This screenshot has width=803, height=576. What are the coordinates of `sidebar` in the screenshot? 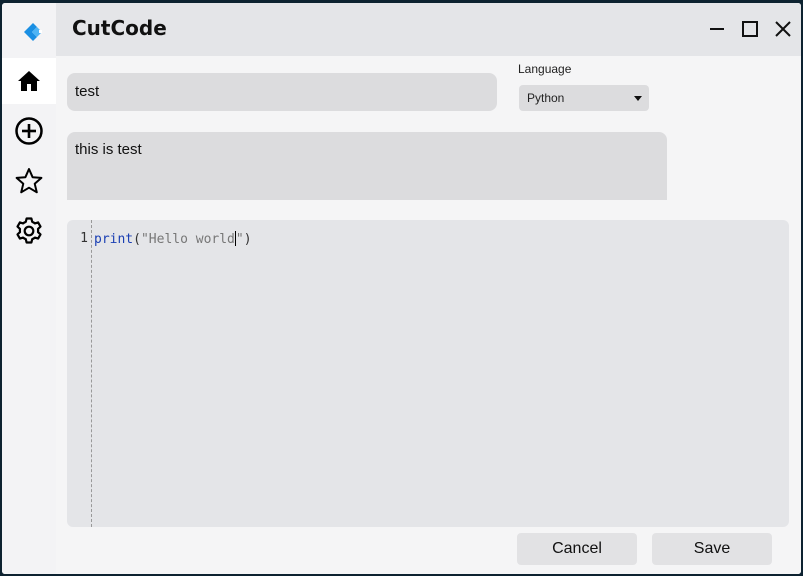 It's located at (29, 288).